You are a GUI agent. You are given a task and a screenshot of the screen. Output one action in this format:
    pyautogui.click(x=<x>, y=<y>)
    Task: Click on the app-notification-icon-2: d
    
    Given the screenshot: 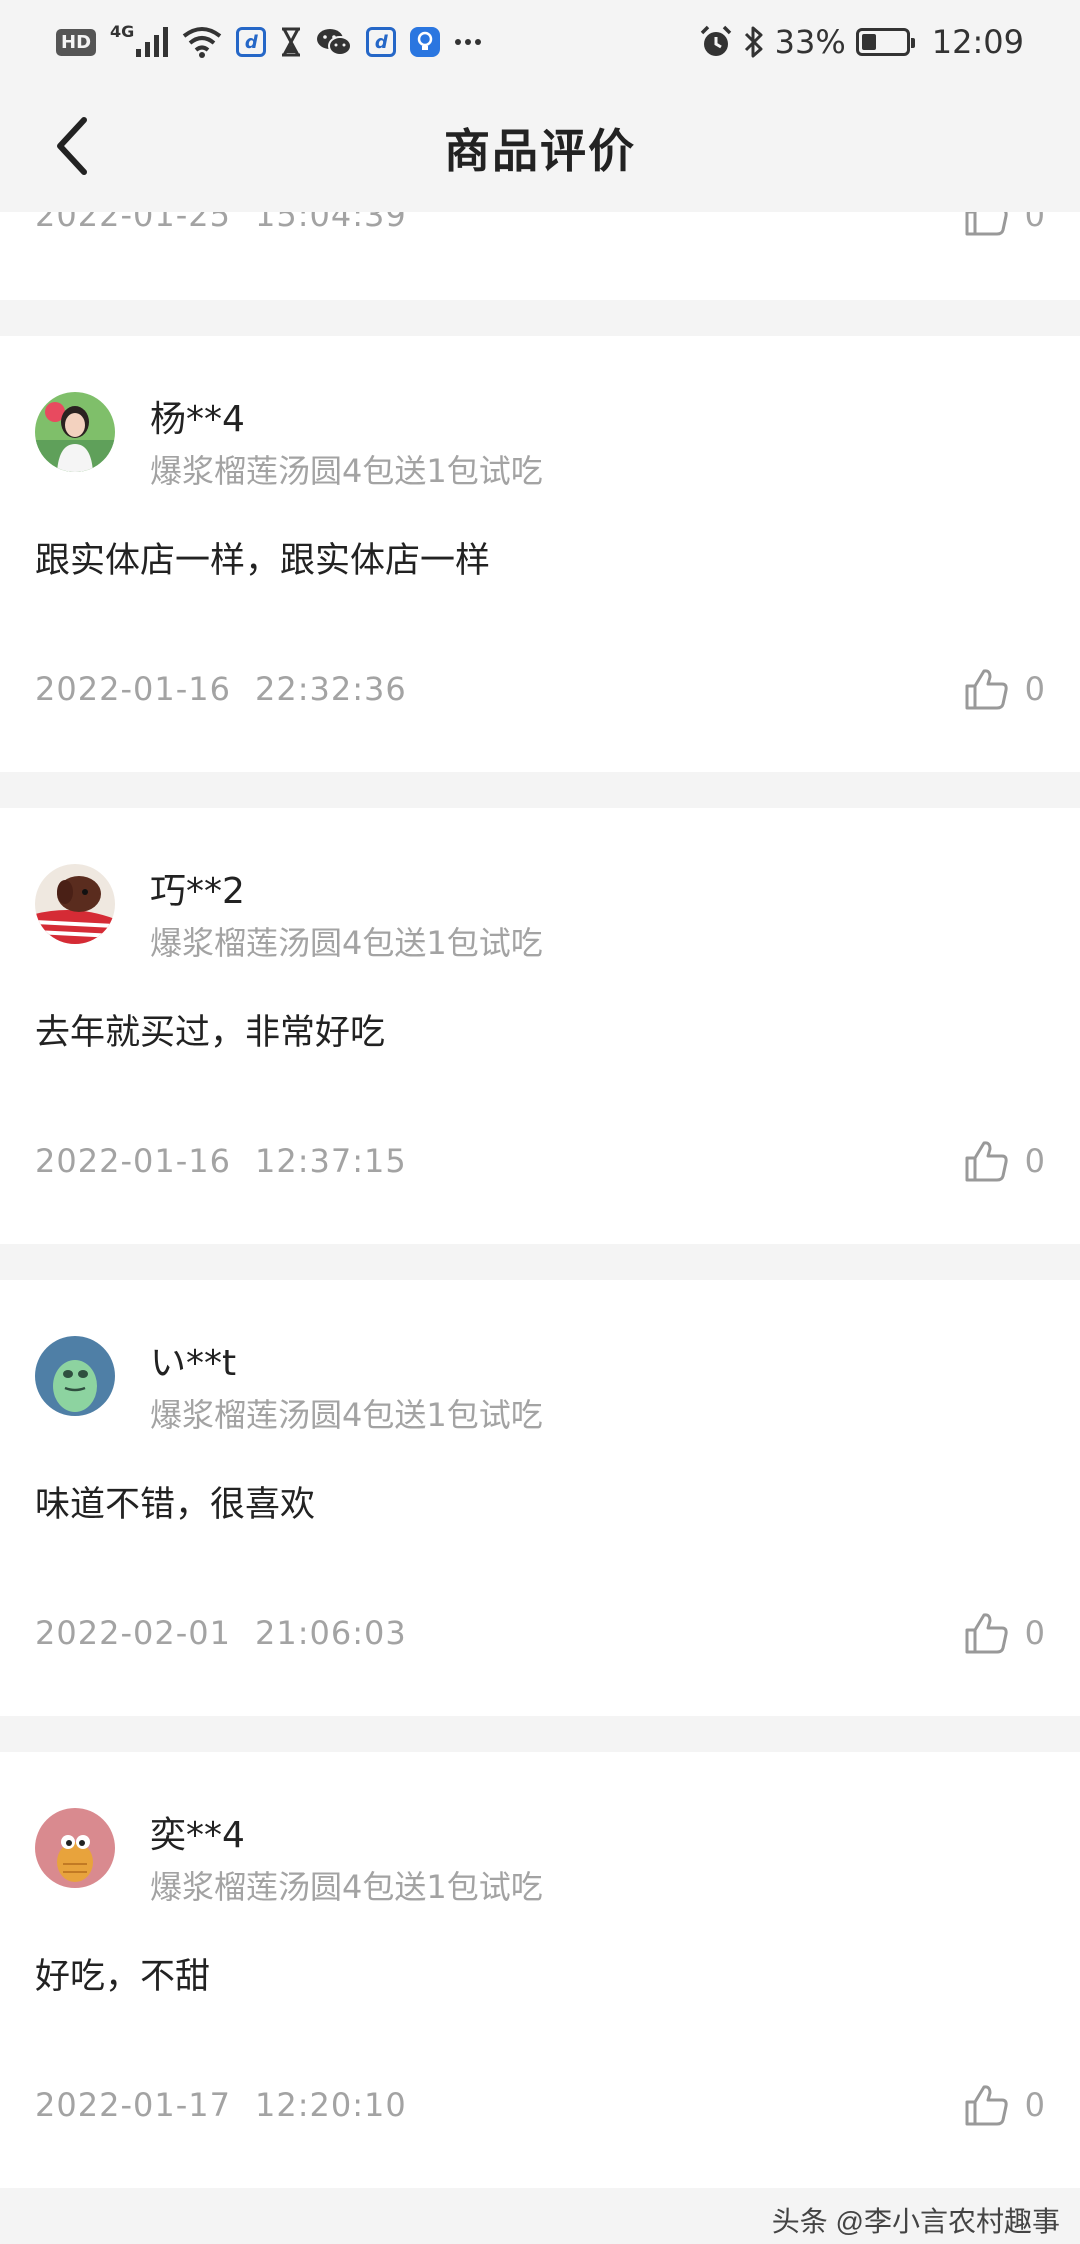 What is the action you would take?
    pyautogui.click(x=381, y=42)
    